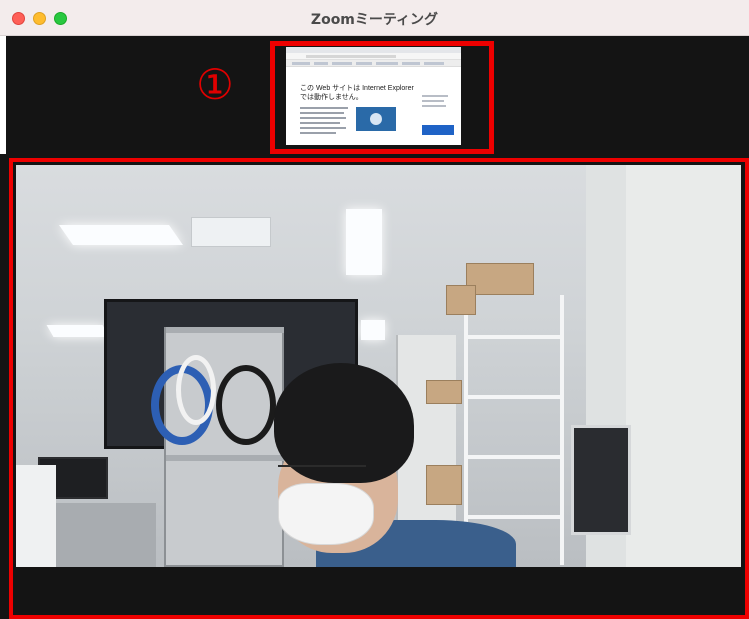 The width and height of the screenshot is (749, 619). What do you see at coordinates (382, 97) in the screenshot?
I see `shared-screen-highlight-box` at bounding box center [382, 97].